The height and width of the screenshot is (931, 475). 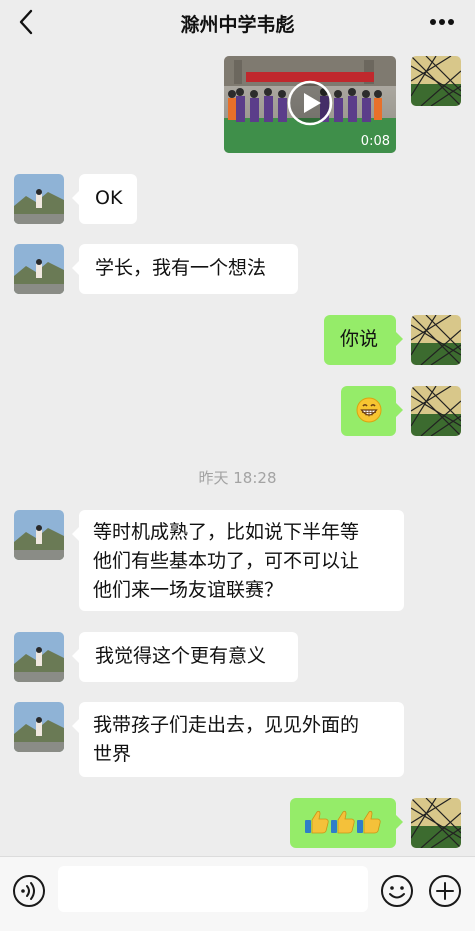 I want to click on chat-header: 滁州中学韦彪, so click(x=237, y=23).